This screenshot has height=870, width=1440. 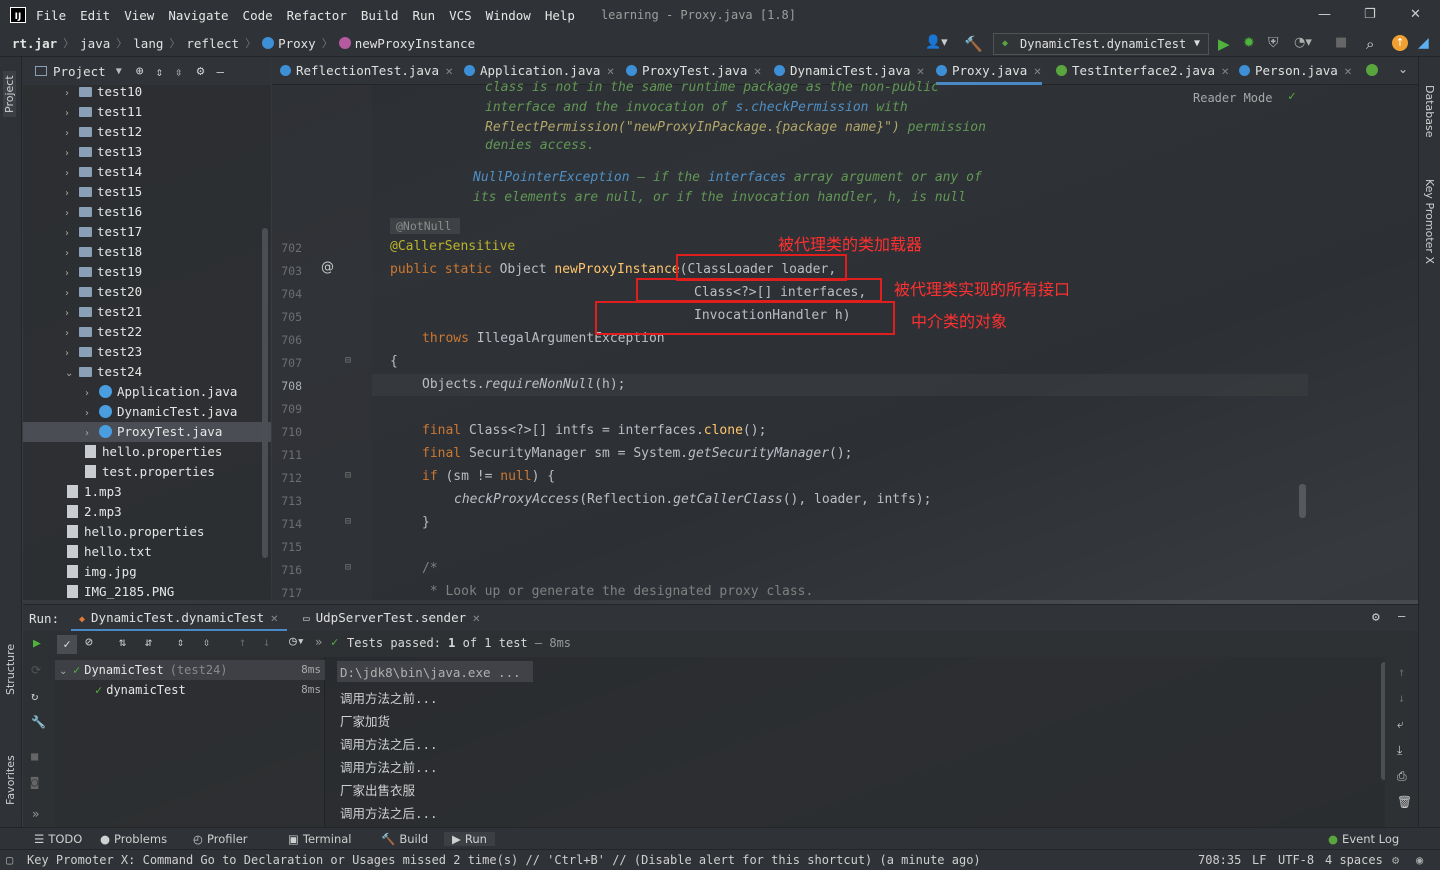 I want to click on menu-vcs: VCS, so click(x=460, y=15).